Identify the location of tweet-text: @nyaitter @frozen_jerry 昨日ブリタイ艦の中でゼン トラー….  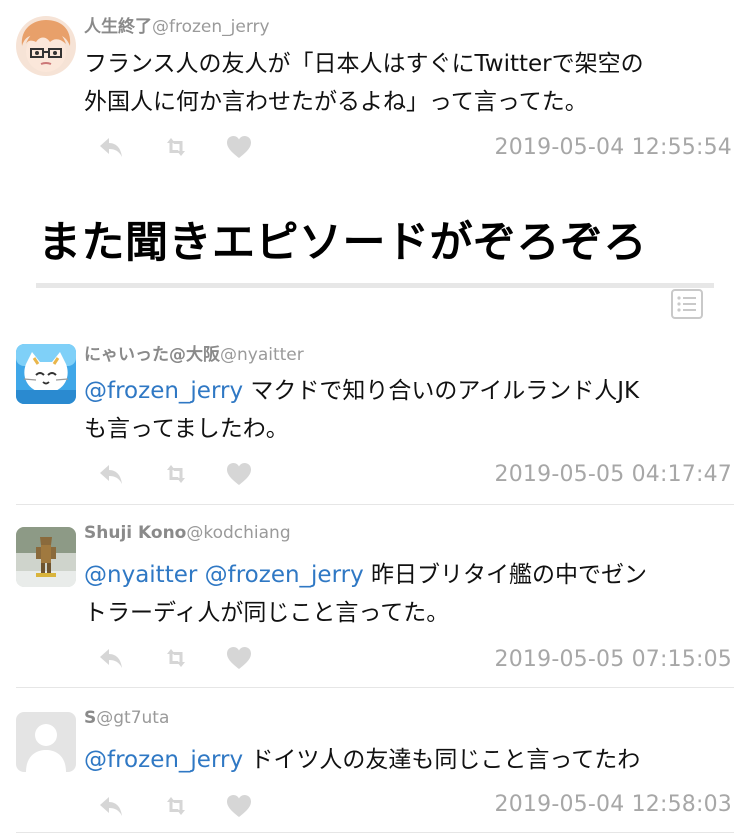
(408, 594).